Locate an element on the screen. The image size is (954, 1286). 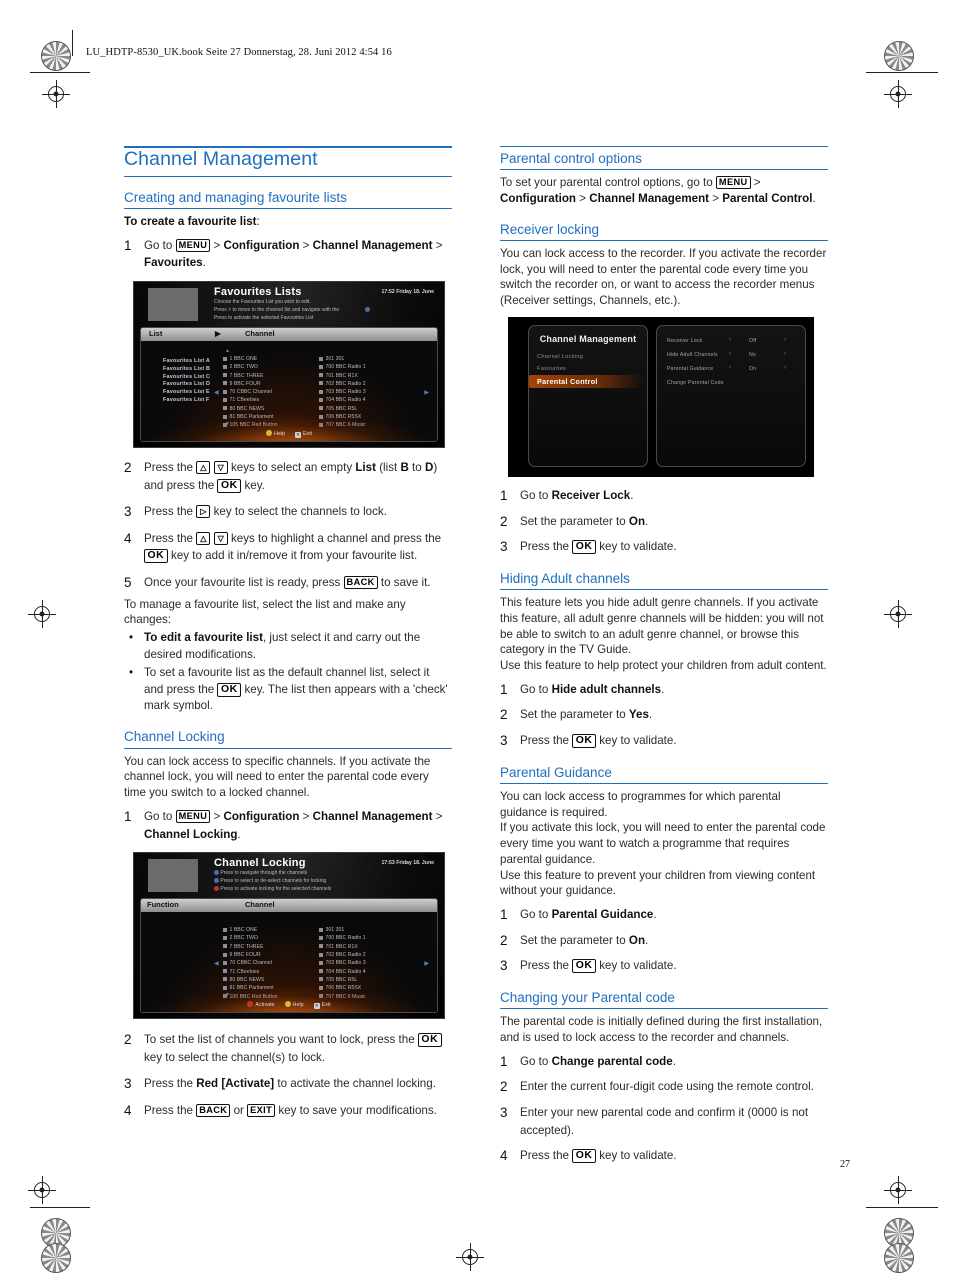
favourites-list-item: Favourites List A is located at coordinates (186, 362).